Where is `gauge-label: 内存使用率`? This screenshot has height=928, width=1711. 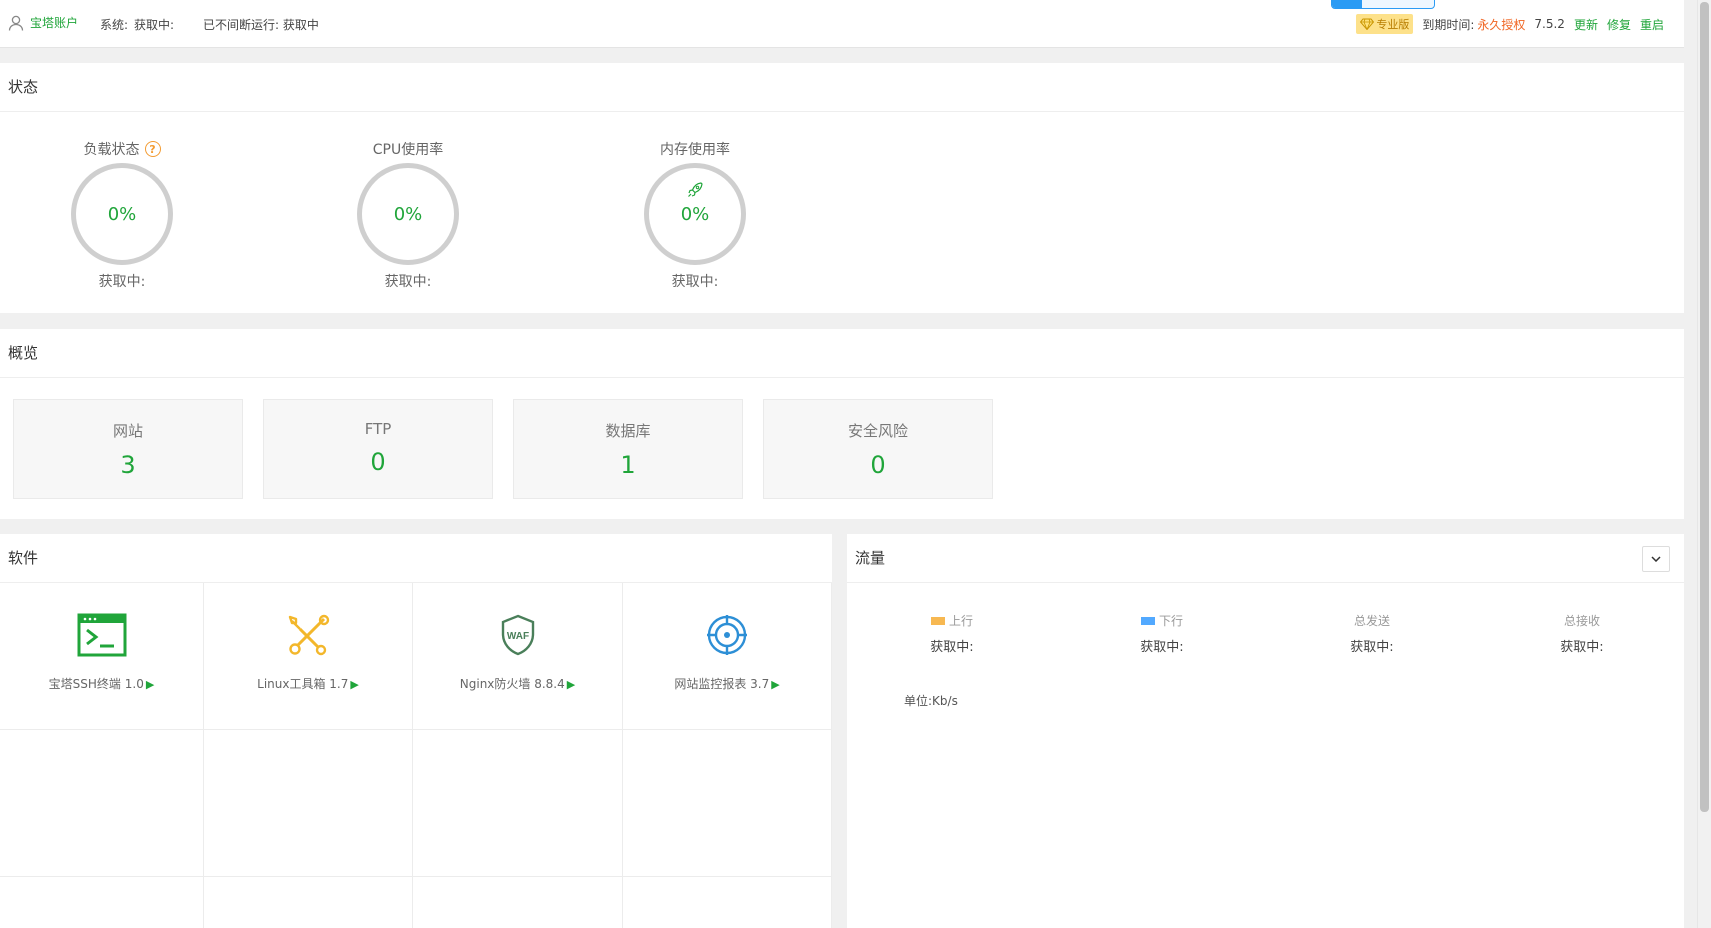 gauge-label: 内存使用率 is located at coordinates (695, 150).